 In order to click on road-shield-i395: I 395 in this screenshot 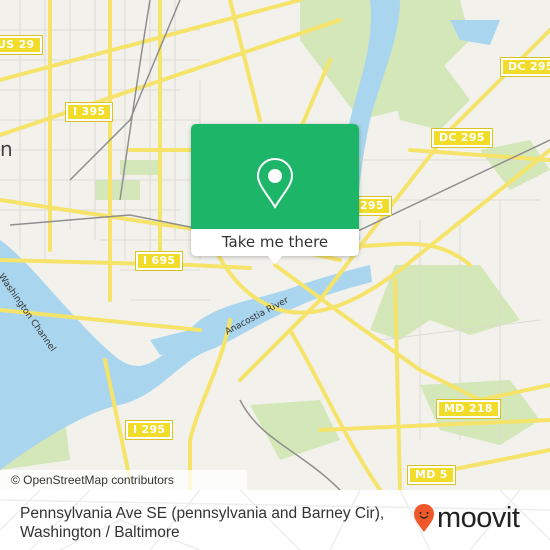, I will do `click(89, 112)`.